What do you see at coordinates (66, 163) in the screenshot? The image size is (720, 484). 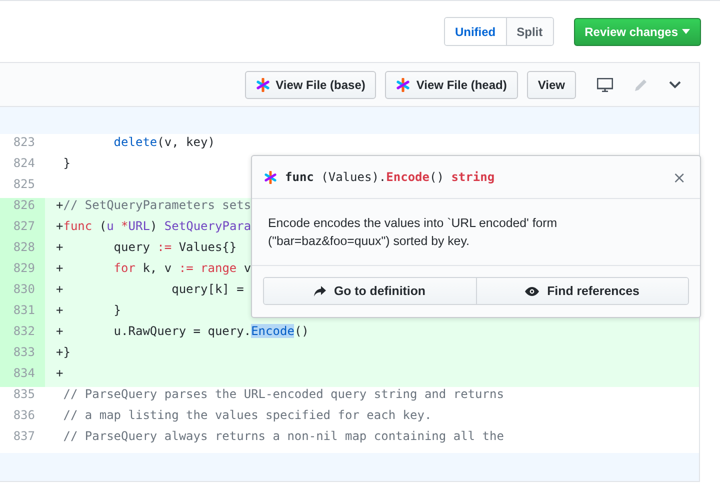 I see `code-line: }` at bounding box center [66, 163].